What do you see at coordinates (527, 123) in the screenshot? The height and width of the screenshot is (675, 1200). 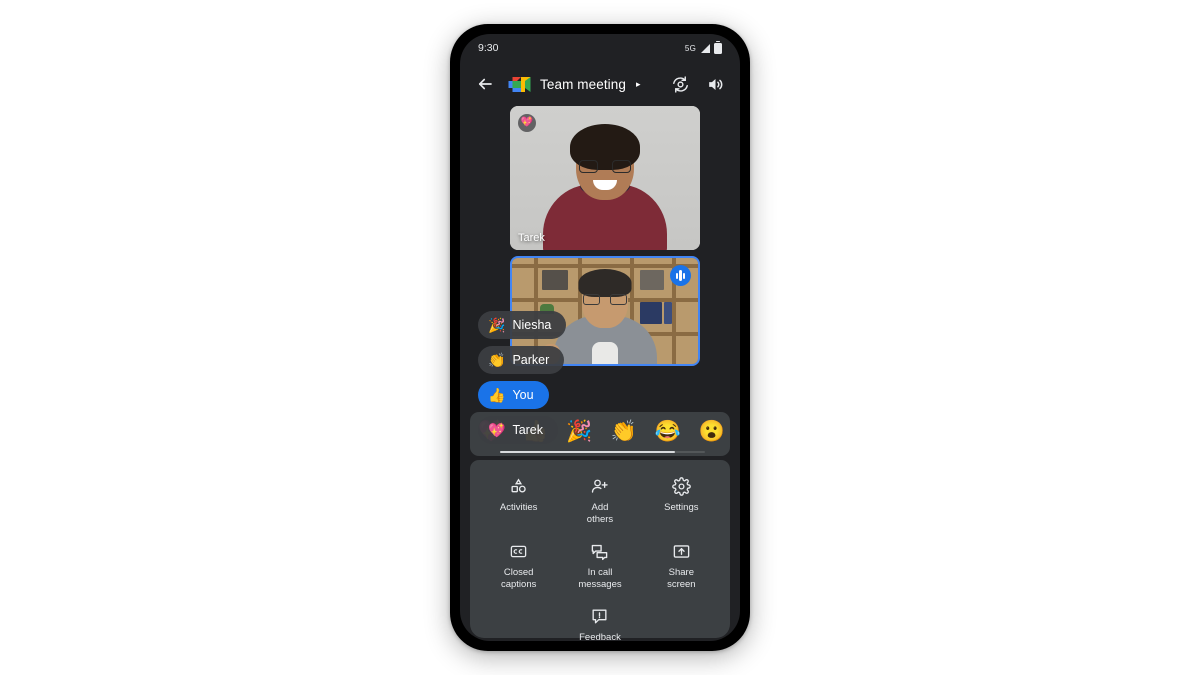 I see `sparkling-heart-reaction-badge: 💖` at bounding box center [527, 123].